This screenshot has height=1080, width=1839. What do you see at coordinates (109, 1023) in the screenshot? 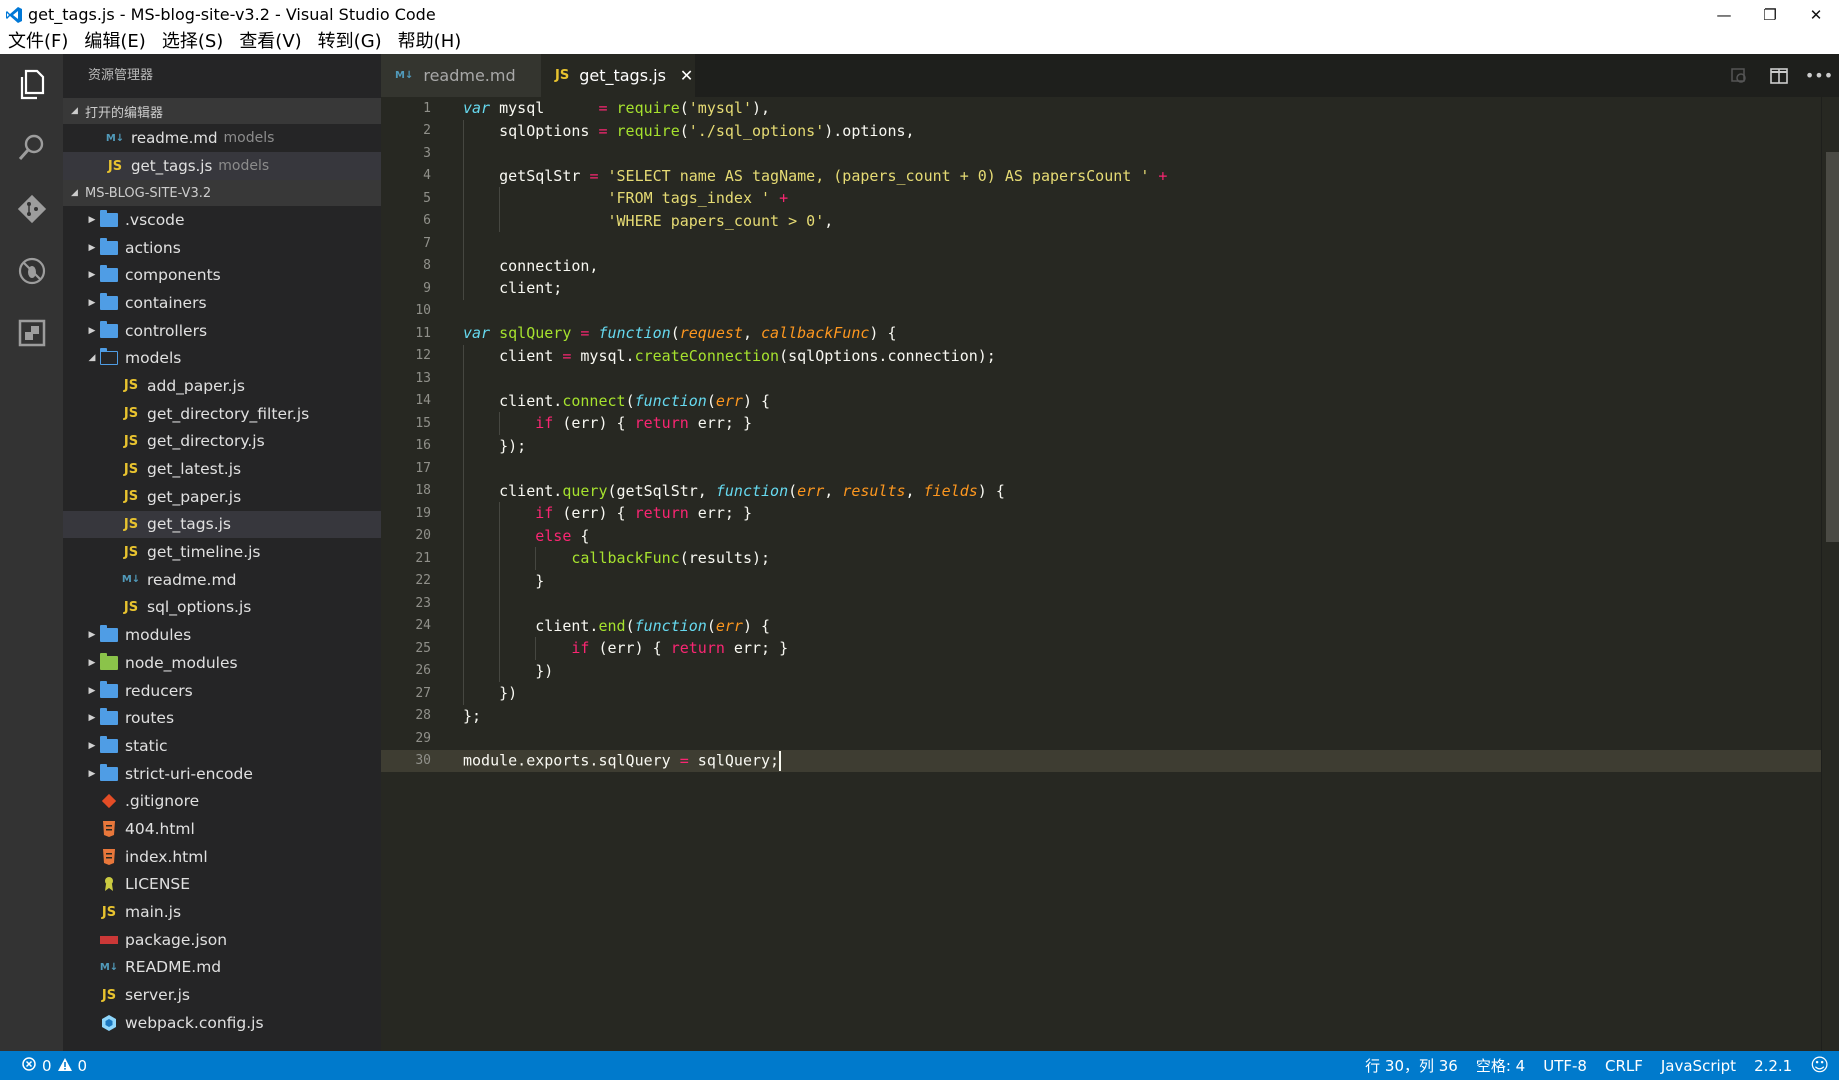
I see `webpack-icon` at bounding box center [109, 1023].